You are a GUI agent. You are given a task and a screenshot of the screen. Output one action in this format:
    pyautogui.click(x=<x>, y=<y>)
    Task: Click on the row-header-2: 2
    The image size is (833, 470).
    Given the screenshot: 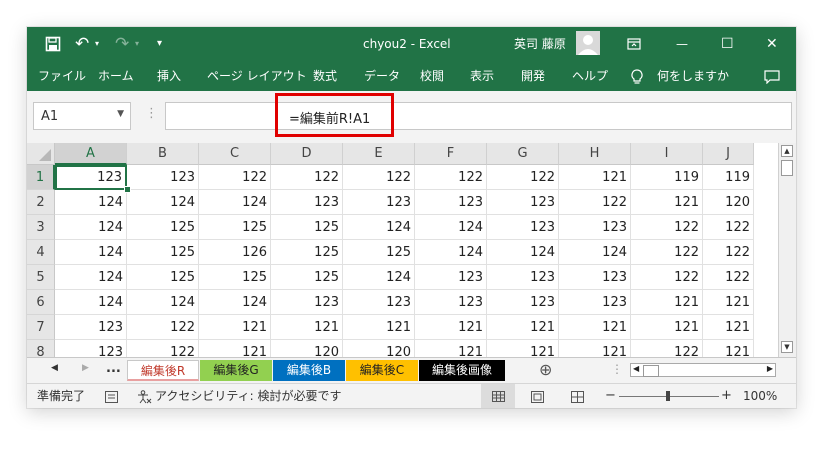 What is the action you would take?
    pyautogui.click(x=41, y=202)
    